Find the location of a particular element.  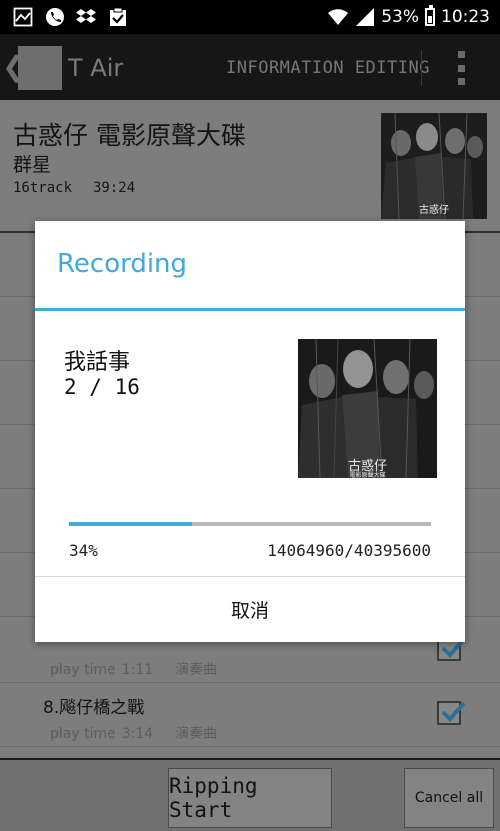

clock: 10:23 is located at coordinates (465, 17).